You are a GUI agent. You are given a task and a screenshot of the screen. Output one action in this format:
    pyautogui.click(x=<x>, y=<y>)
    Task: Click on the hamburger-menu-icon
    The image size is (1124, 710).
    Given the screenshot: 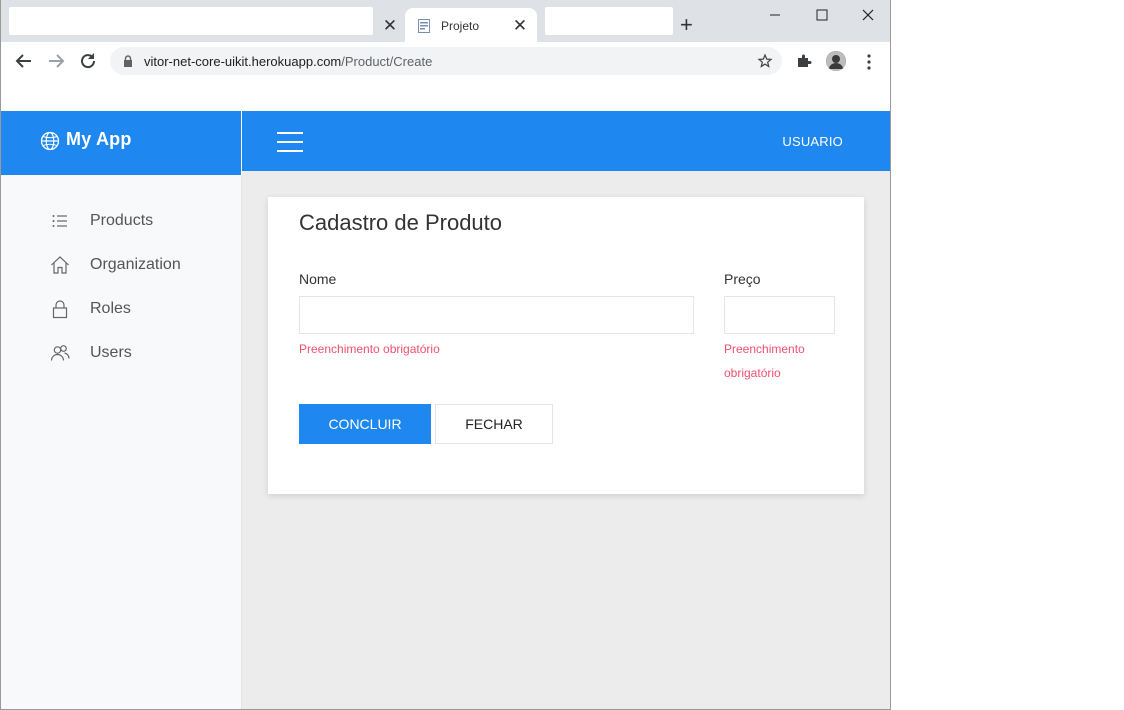 What is the action you would take?
    pyautogui.click(x=290, y=142)
    